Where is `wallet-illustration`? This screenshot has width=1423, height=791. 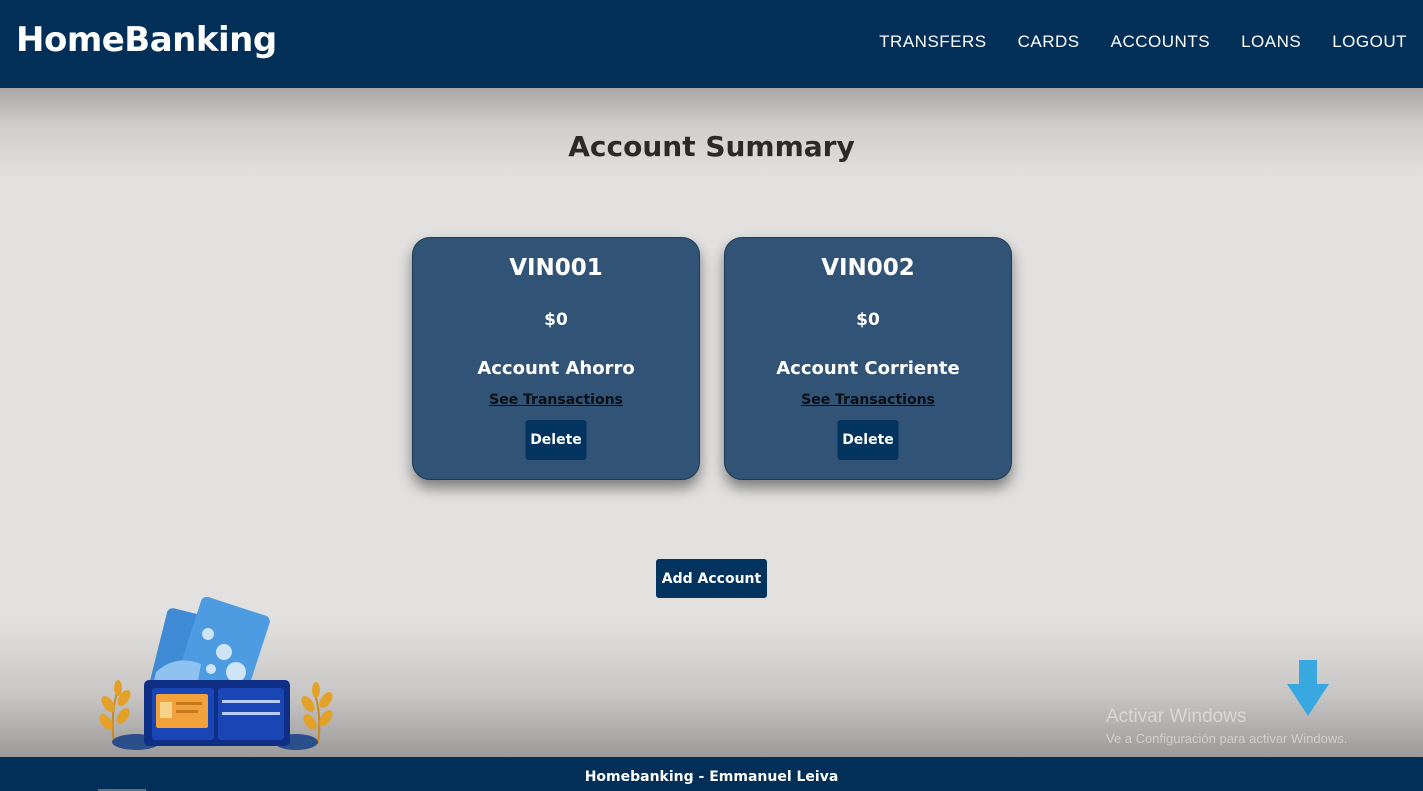
wallet-illustration is located at coordinates (216, 676).